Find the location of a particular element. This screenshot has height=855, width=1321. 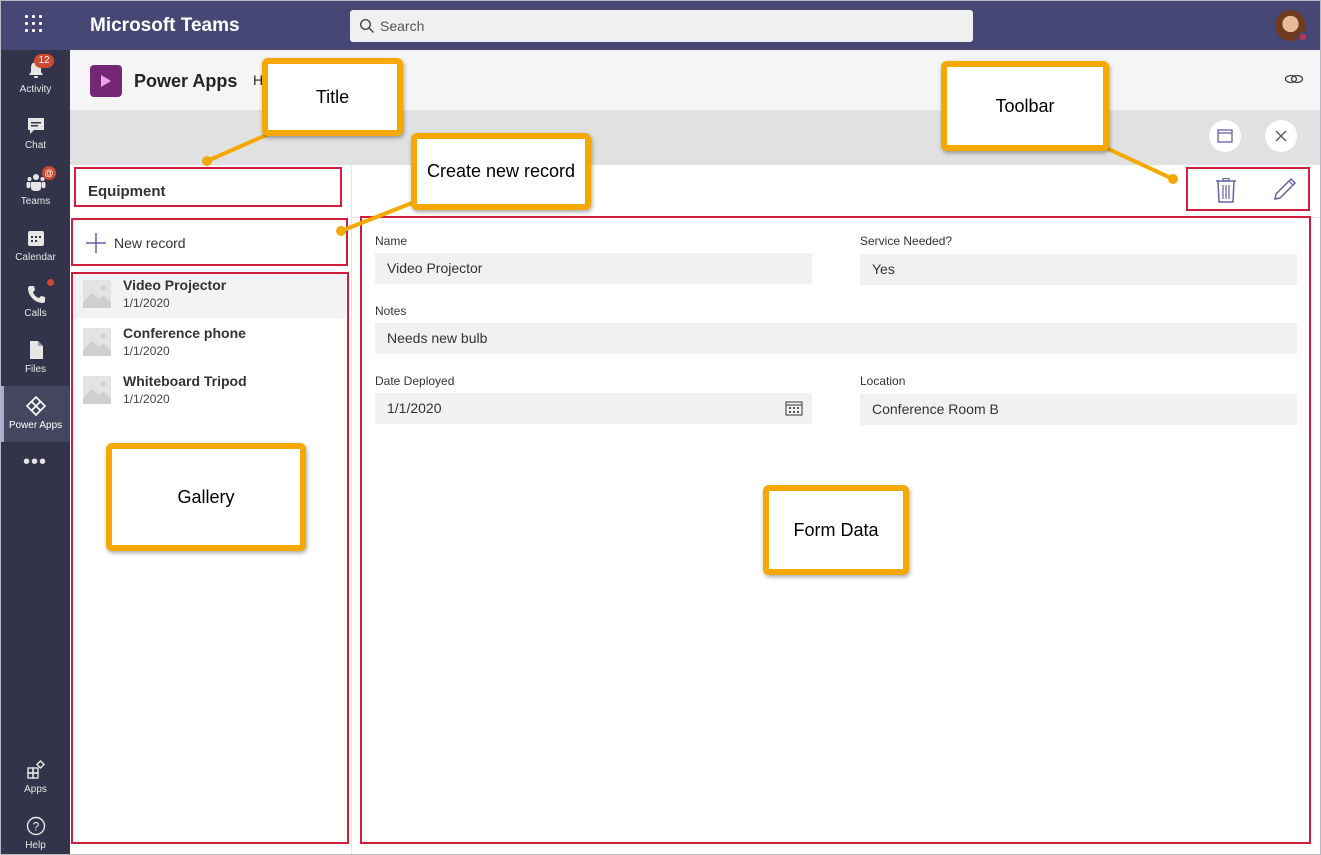

rail-label: Power Apps is located at coordinates (35, 425).